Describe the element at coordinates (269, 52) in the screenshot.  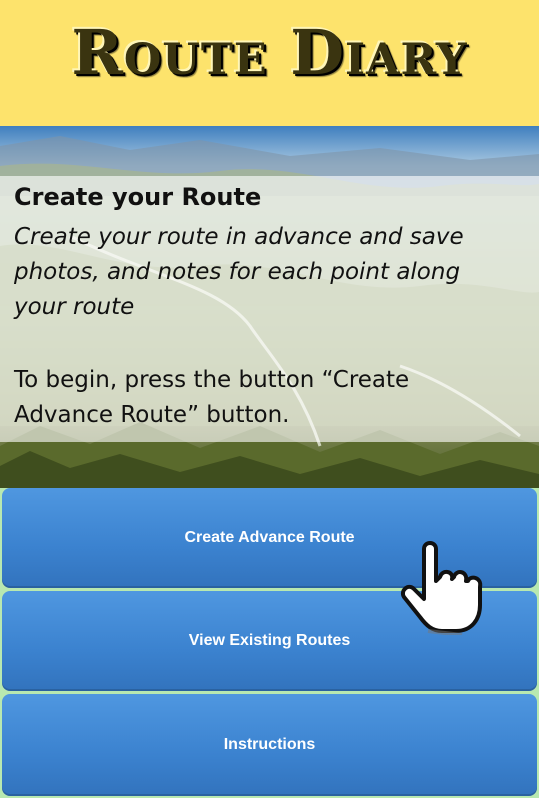
I see `app-title: Route Diary` at that location.